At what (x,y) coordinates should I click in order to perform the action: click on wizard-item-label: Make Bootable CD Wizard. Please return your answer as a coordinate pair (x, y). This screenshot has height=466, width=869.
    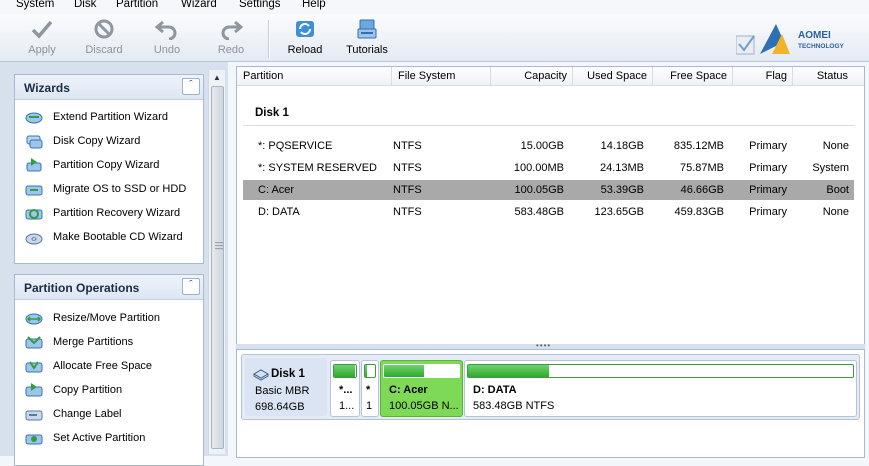
    Looking at the image, I should click on (118, 237).